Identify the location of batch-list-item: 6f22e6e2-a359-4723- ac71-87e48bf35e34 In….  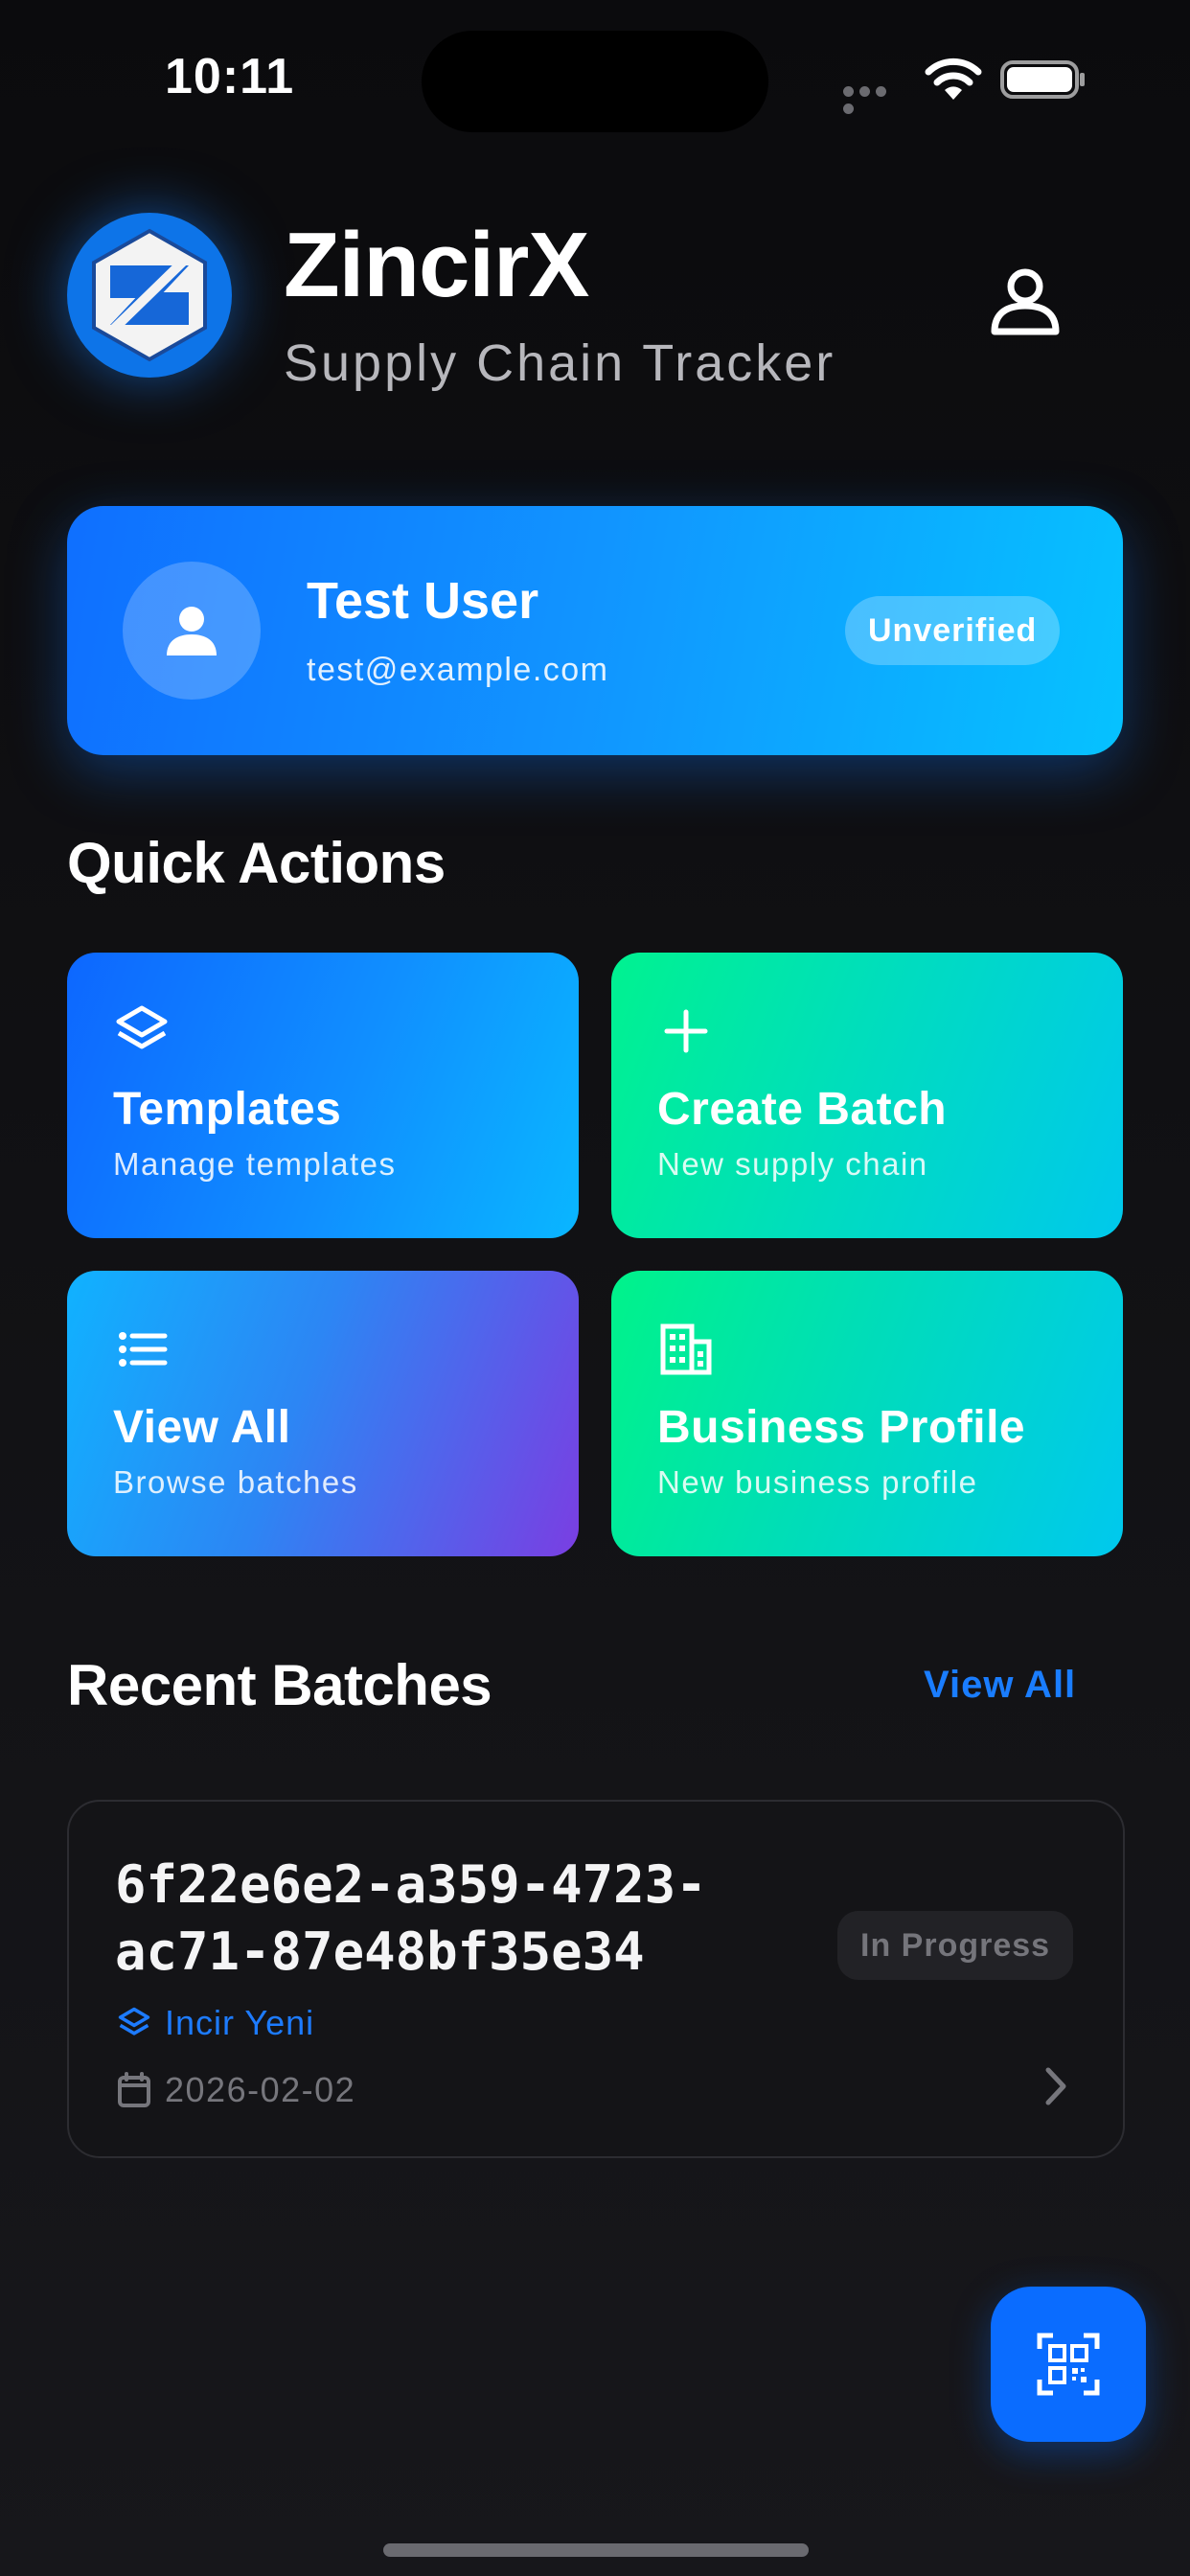
(596, 1979).